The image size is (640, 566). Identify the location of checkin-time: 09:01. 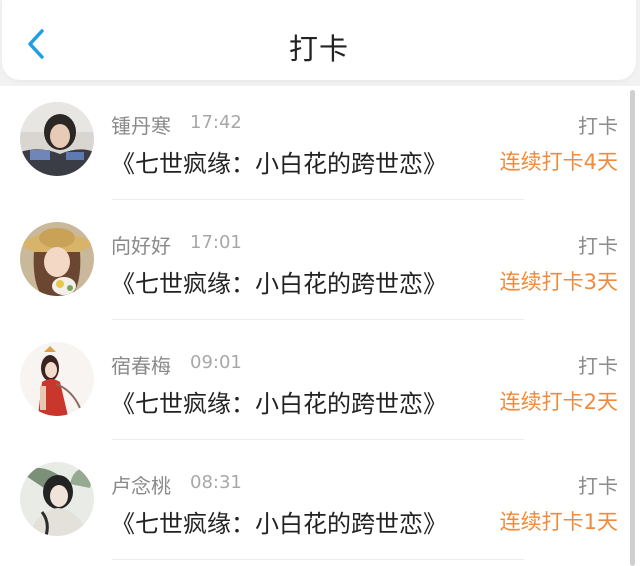
(216, 362).